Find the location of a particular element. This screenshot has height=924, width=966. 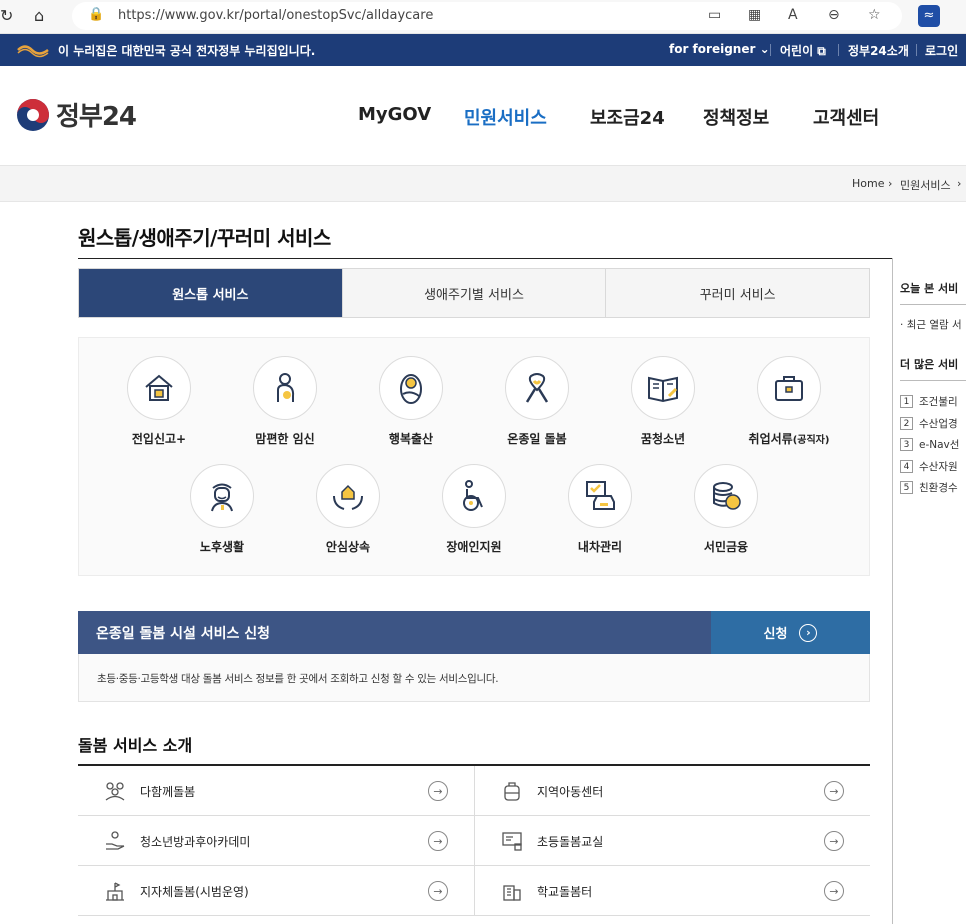

page-title: 원스톱/생애주기/꾸러미 서비스 is located at coordinates (204, 238).